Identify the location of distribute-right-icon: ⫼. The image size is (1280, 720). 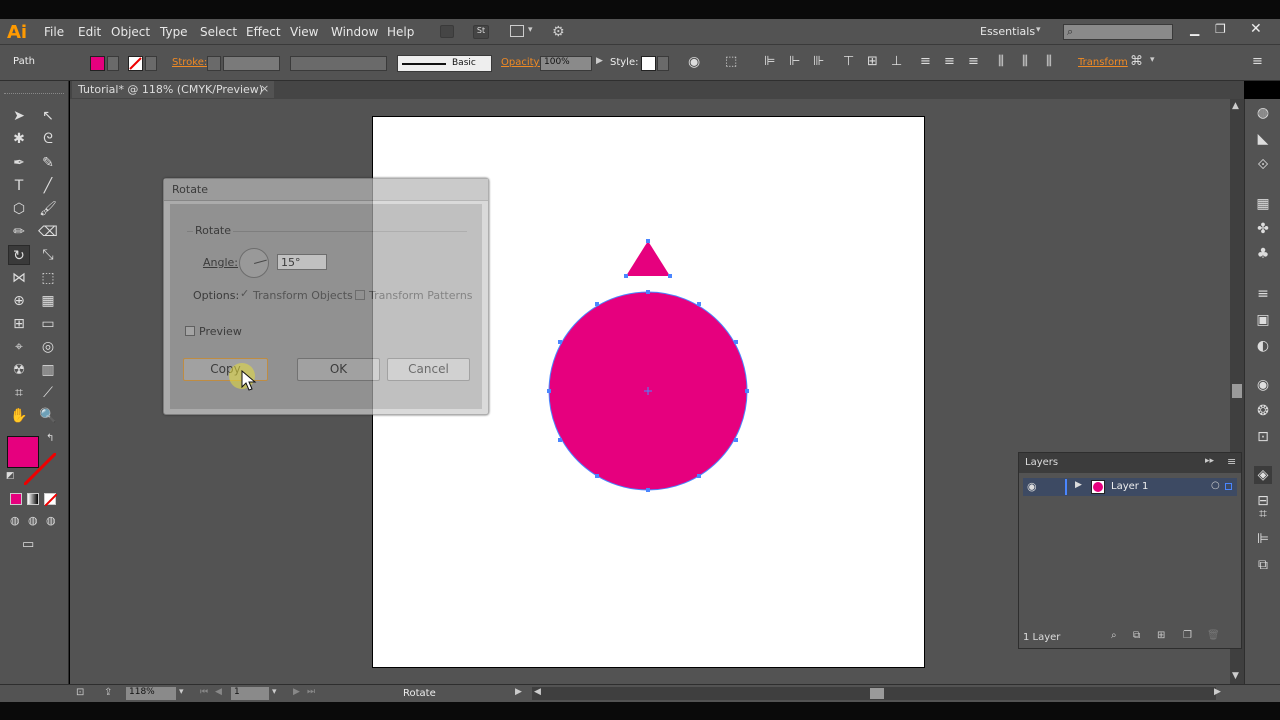
(1049, 61).